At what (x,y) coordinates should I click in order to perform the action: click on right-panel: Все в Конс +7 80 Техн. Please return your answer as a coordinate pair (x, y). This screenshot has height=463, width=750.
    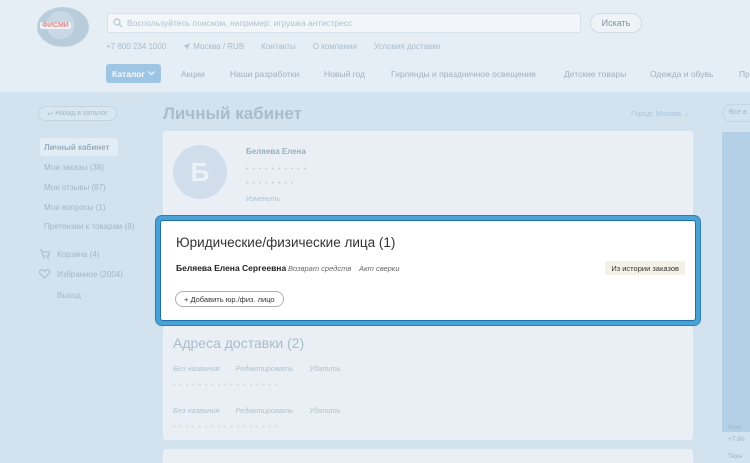
    Looking at the image, I should click on (736, 283).